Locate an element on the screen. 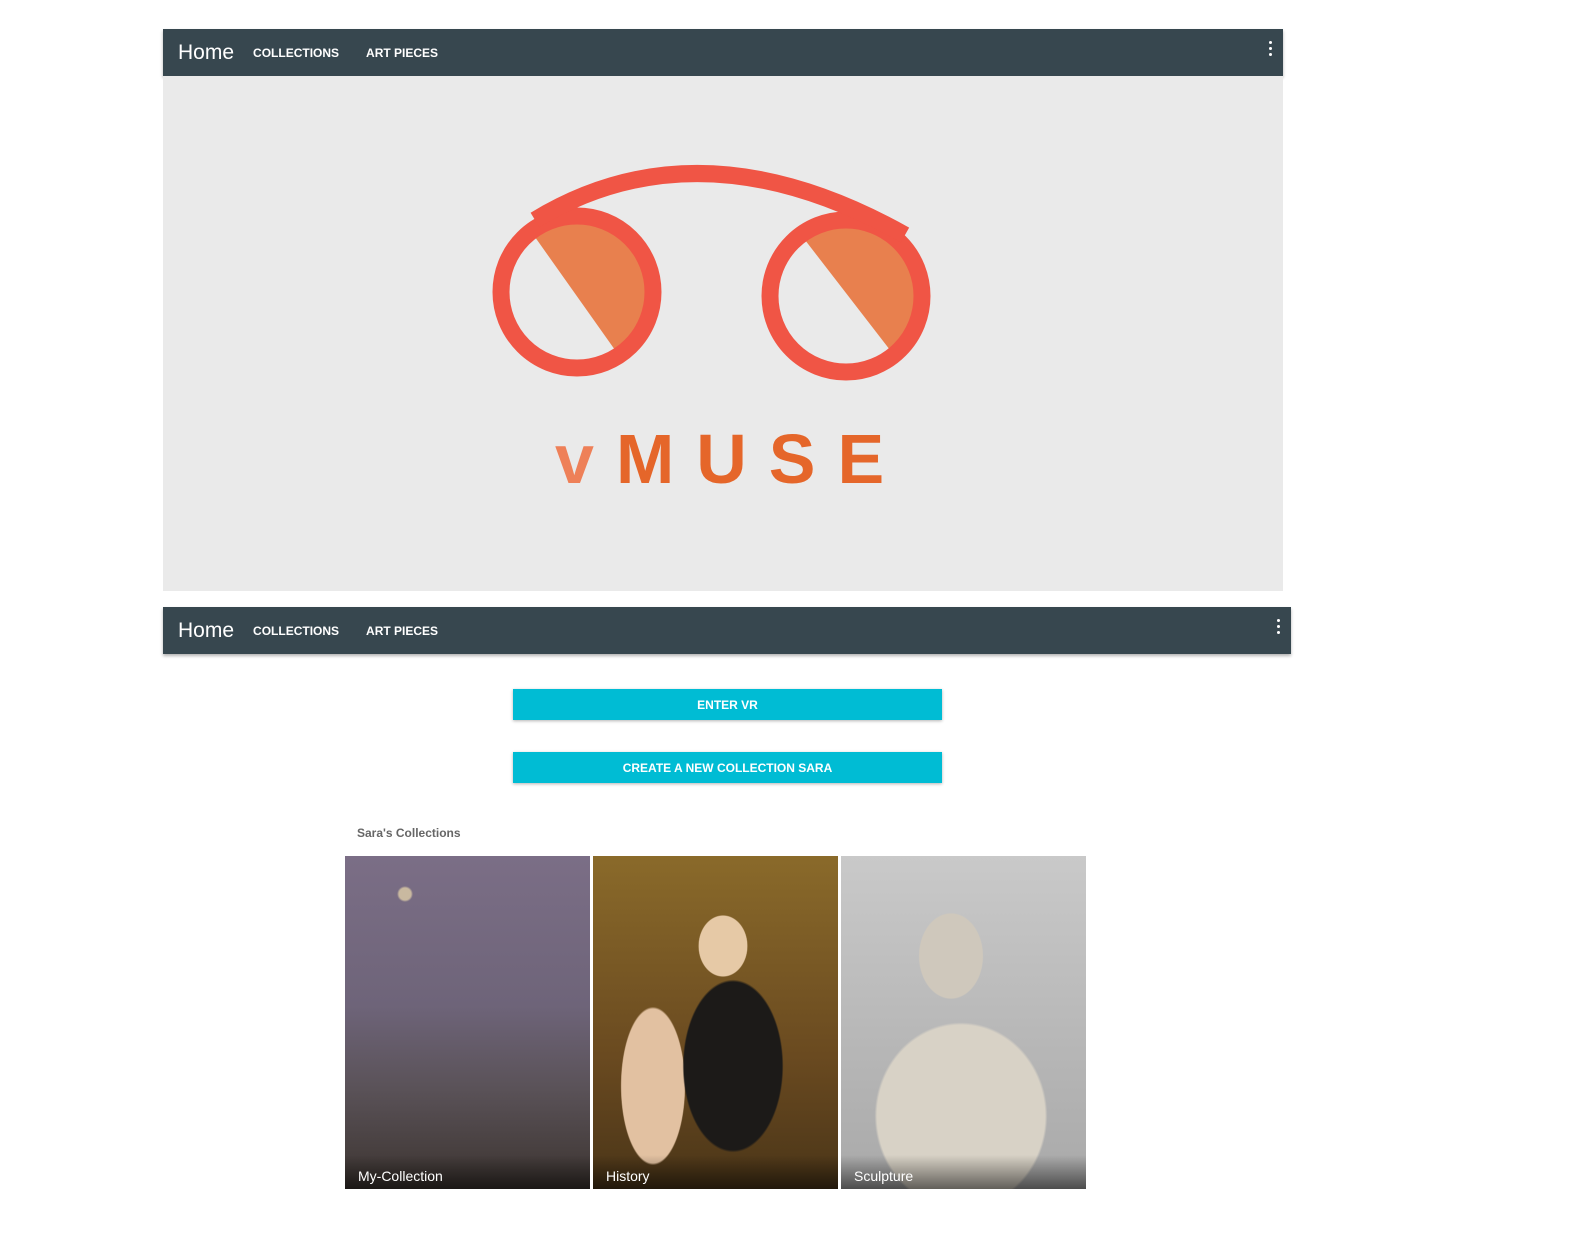 The height and width of the screenshot is (1254, 1596). logo-text: vMUSE is located at coordinates (731, 459).